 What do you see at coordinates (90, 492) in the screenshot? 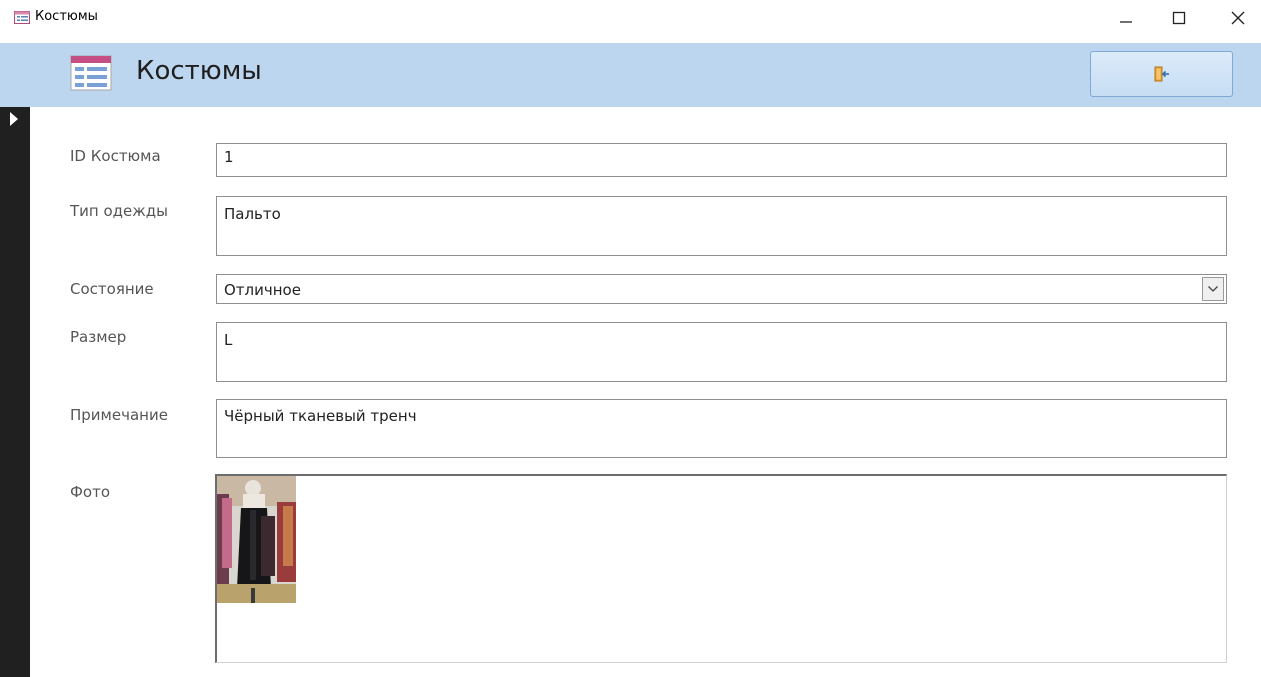
I see `photo-label: Фото` at bounding box center [90, 492].